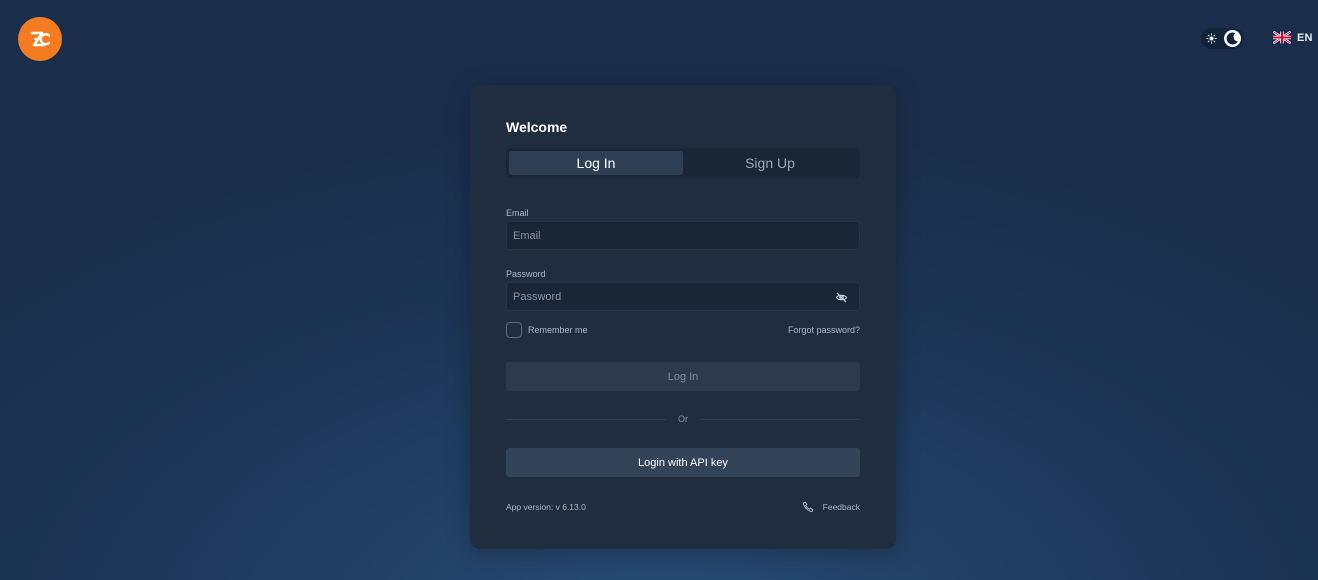 This screenshot has height=580, width=1318. I want to click on tab-log-in: Log In, so click(596, 163).